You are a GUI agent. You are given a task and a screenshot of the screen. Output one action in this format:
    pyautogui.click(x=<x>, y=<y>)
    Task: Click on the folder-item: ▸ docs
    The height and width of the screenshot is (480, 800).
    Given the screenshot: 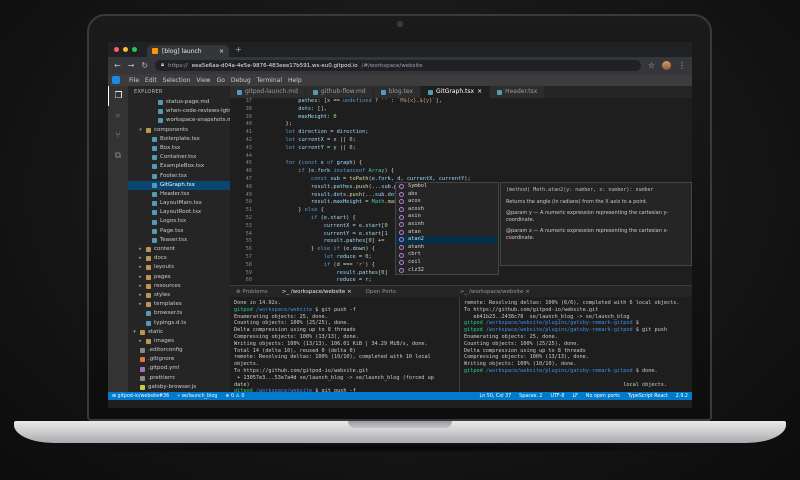 What is the action you would take?
    pyautogui.click(x=179, y=258)
    